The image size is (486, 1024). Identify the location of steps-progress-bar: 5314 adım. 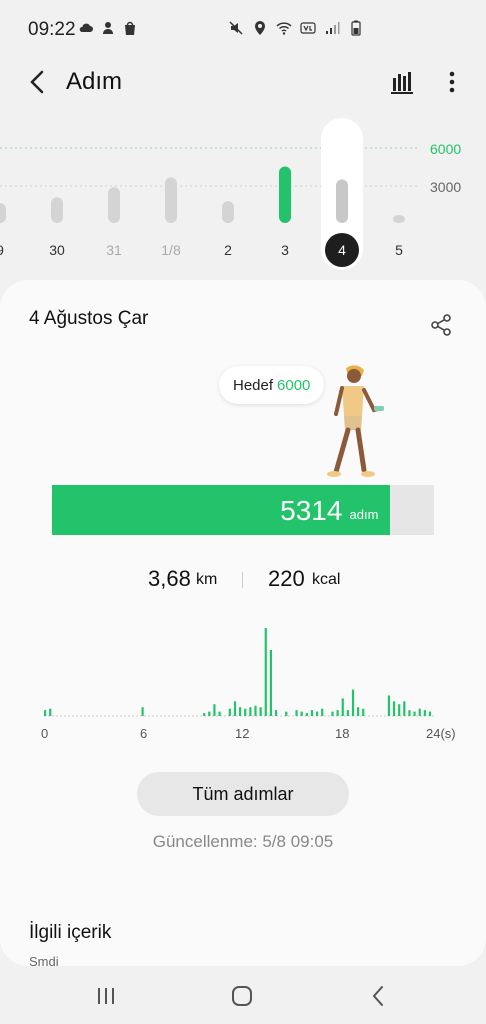
(243, 510).